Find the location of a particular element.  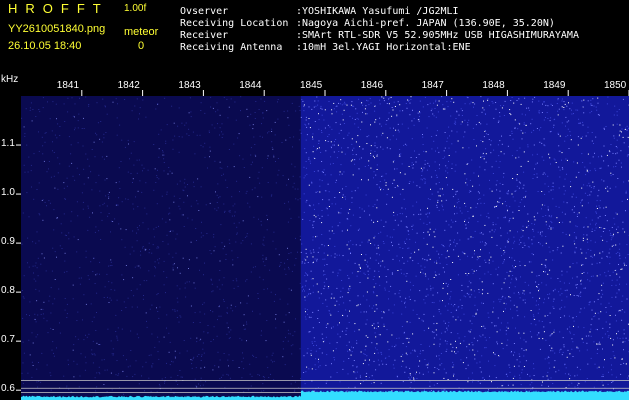

time-tick-label-5: 1846 is located at coordinates (372, 85).